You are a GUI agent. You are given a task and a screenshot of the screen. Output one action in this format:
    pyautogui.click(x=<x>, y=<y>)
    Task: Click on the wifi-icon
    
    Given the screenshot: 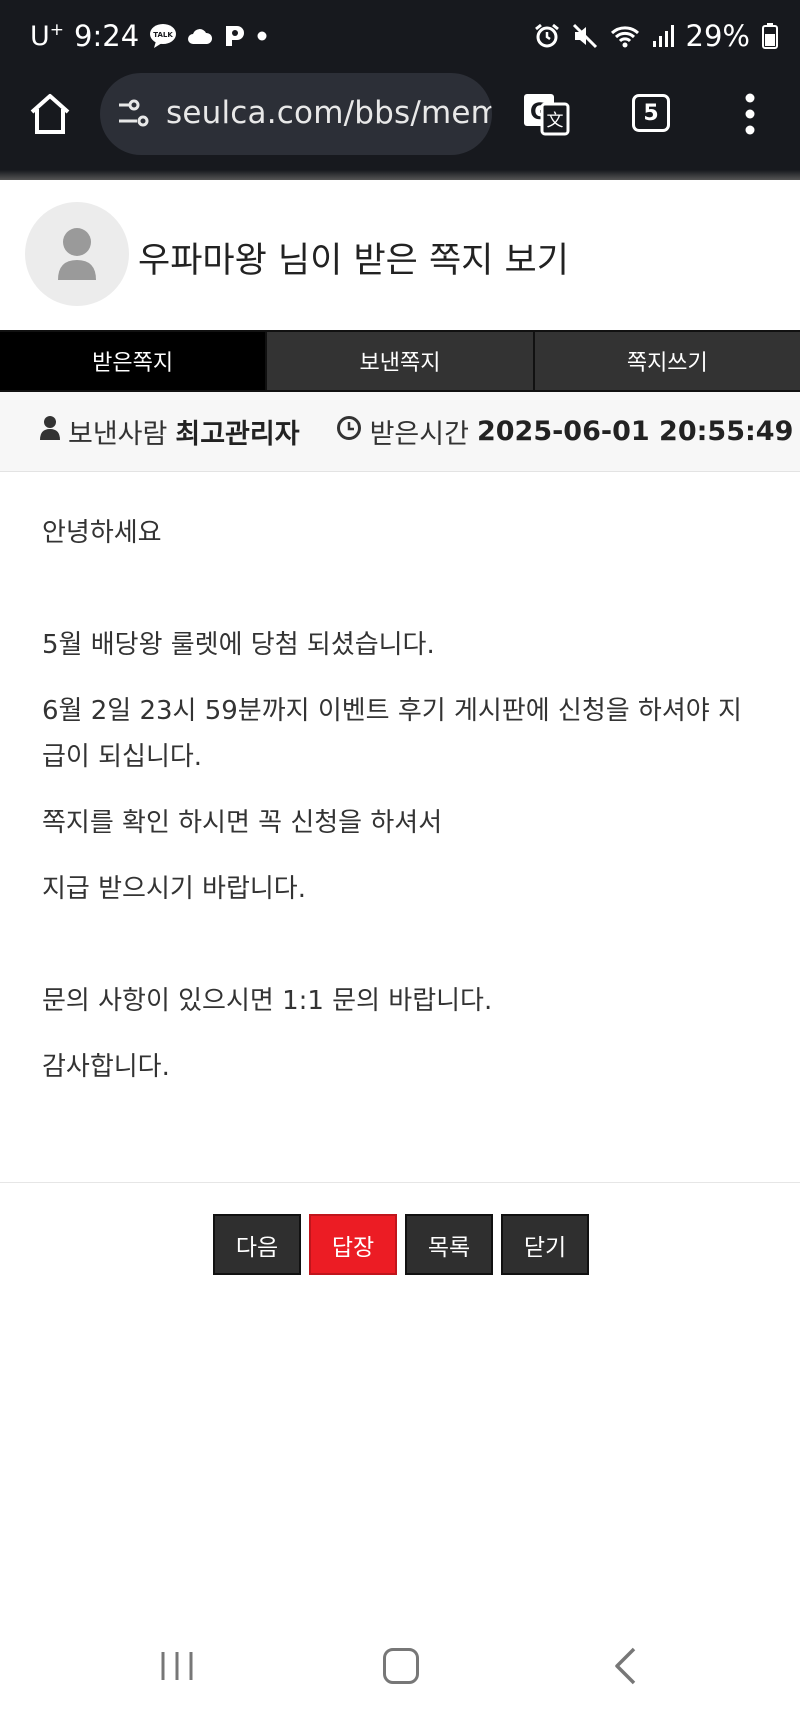 What is the action you would take?
    pyautogui.click(x=625, y=36)
    